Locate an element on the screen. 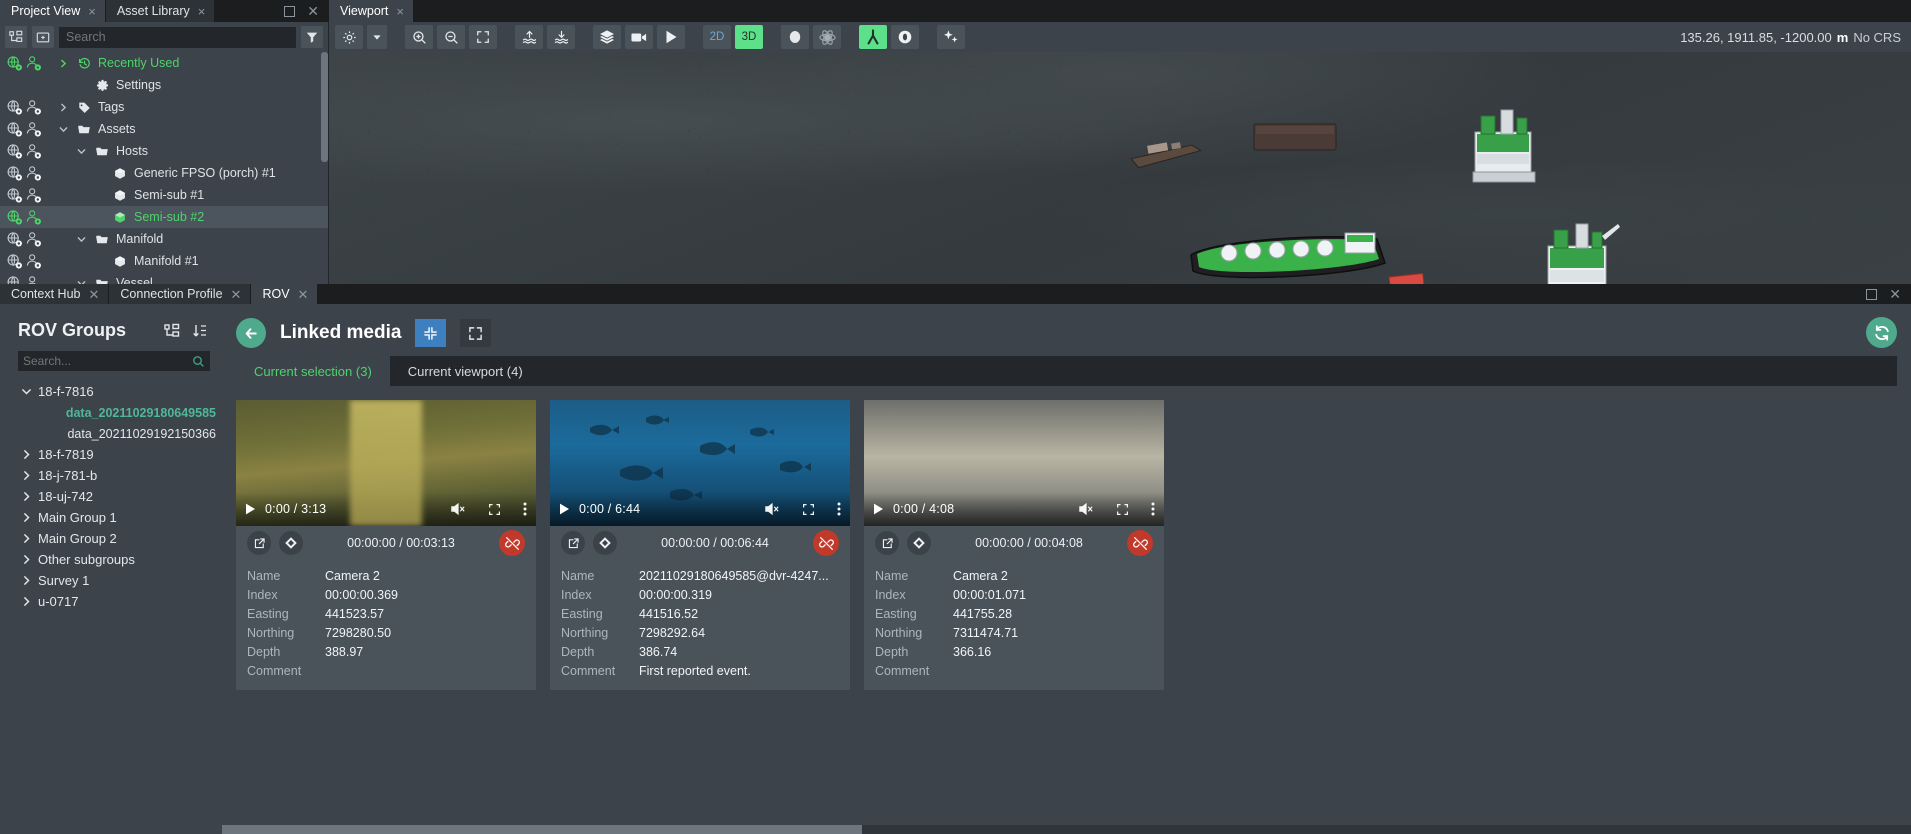  new-folder-icon is located at coordinates (43, 37).